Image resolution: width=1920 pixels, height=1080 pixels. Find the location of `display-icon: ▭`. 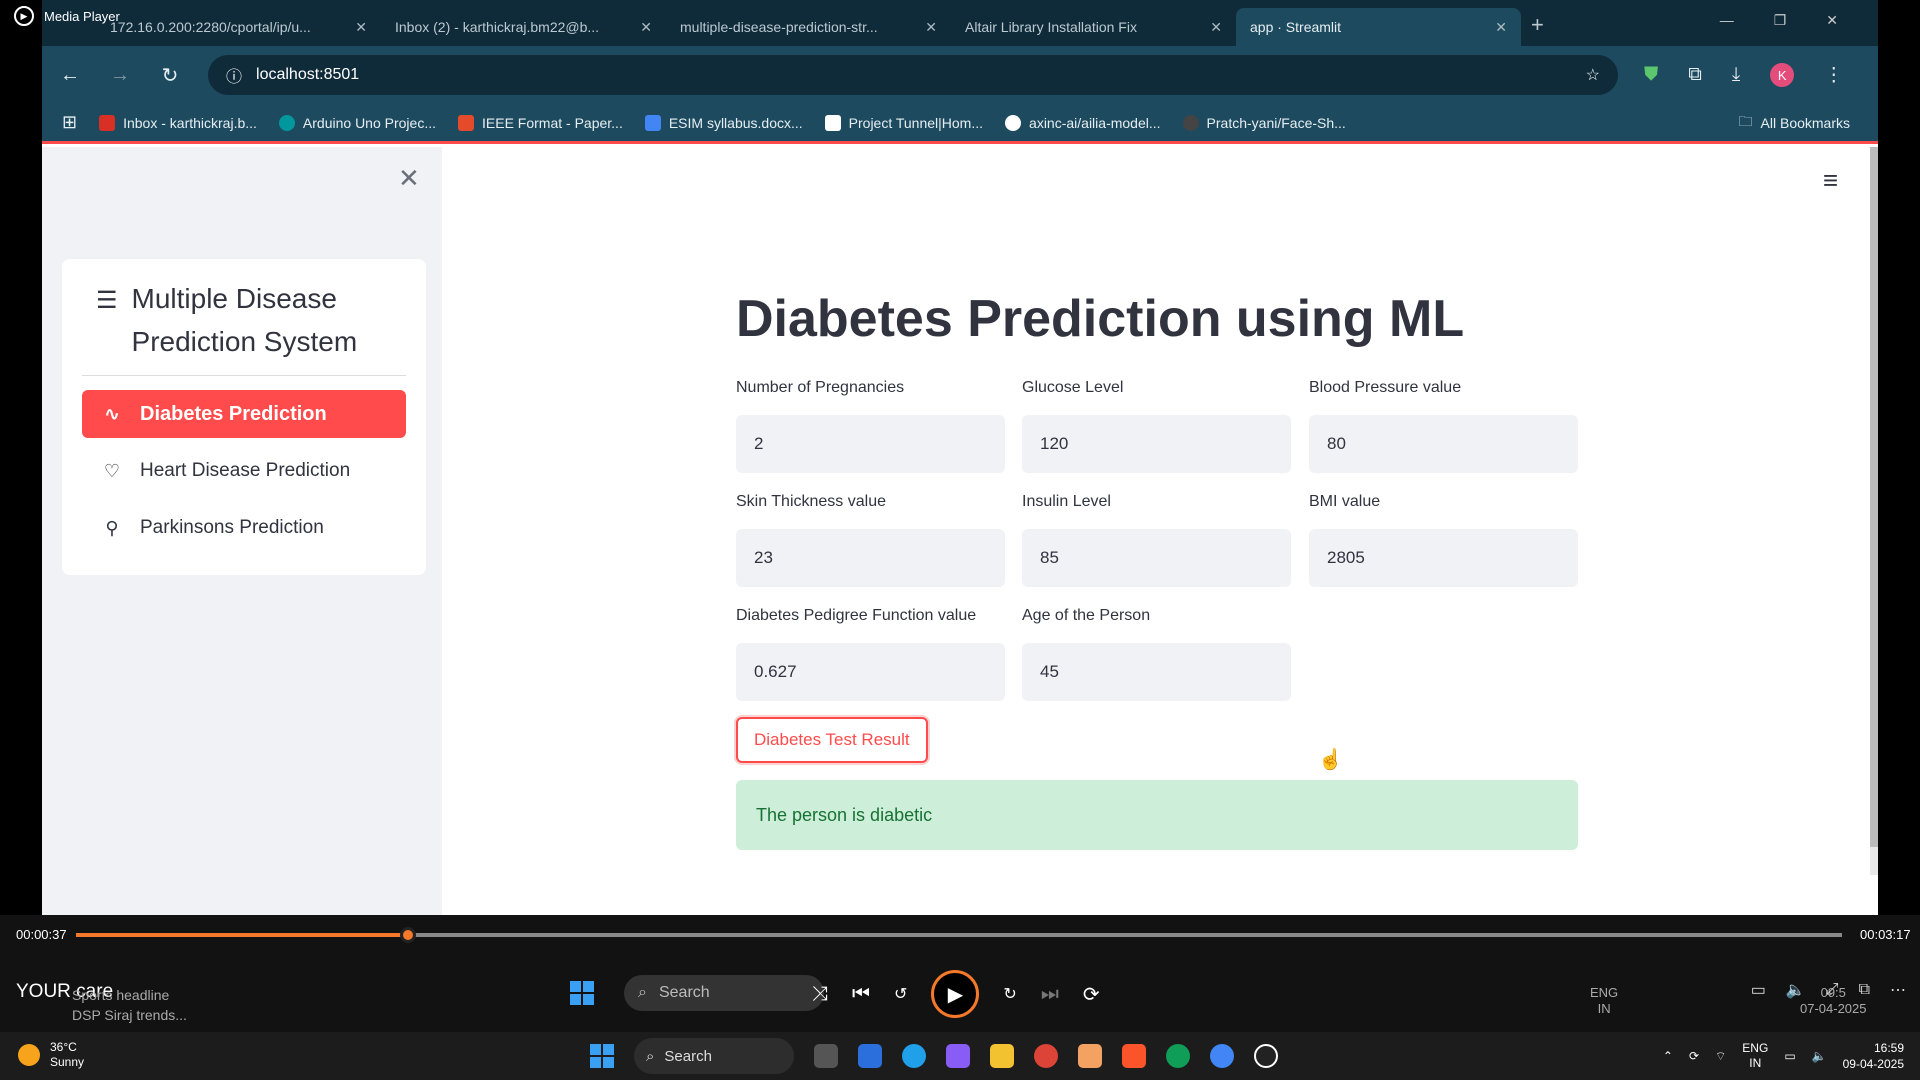

display-icon: ▭ is located at coordinates (1789, 1056).